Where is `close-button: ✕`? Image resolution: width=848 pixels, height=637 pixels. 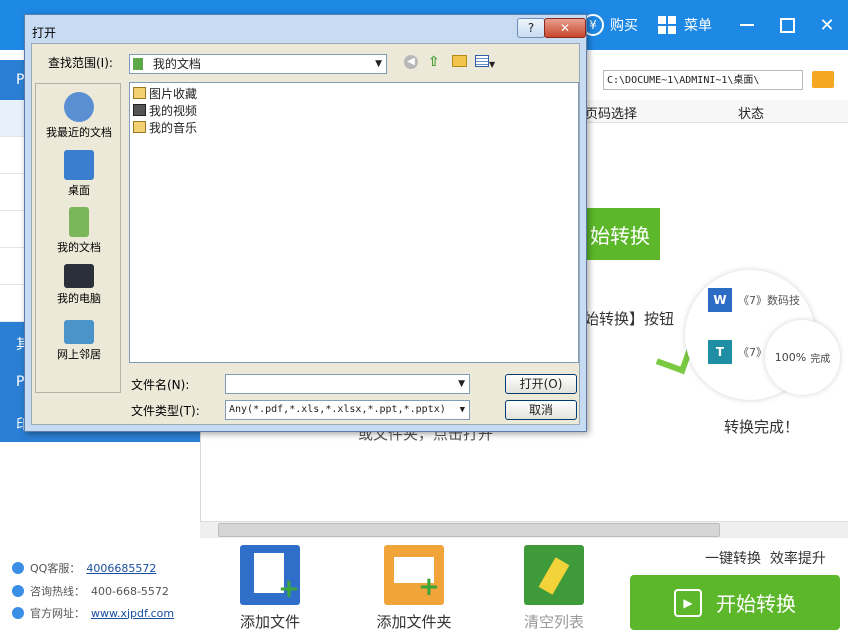
close-button: ✕ is located at coordinates (827, 25).